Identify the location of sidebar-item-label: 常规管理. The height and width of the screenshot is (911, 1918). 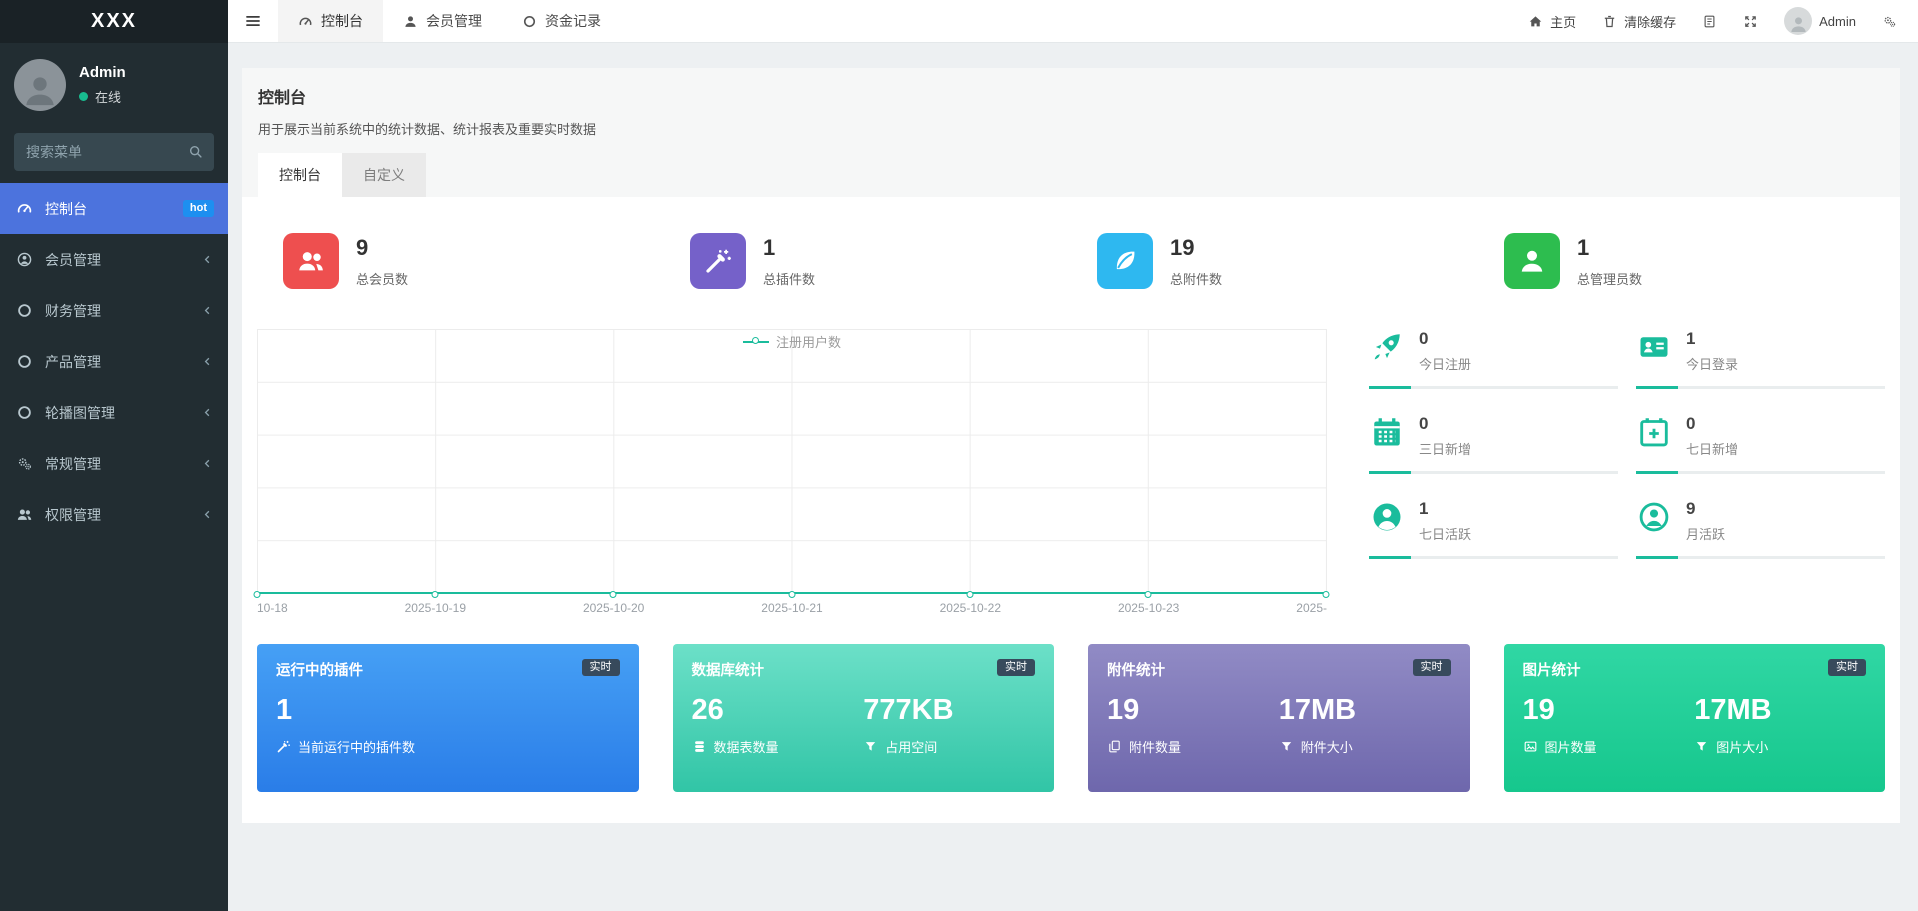
(73, 463).